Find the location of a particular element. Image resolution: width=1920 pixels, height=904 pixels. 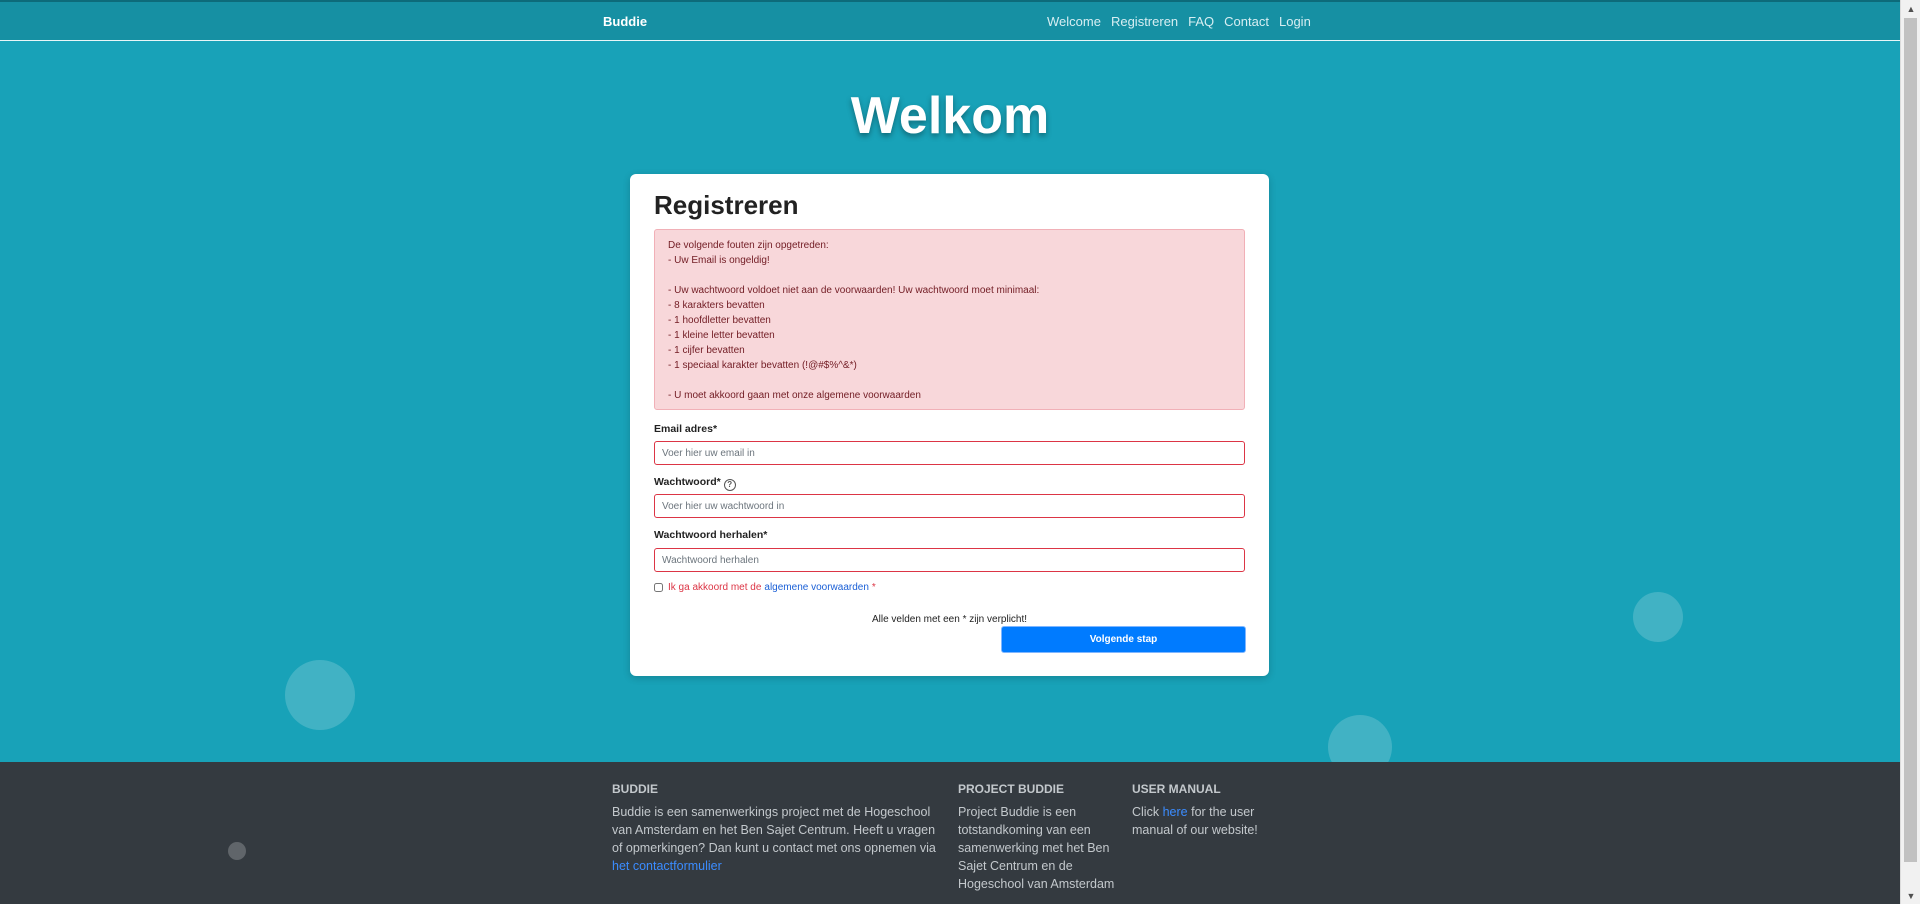

next-step-button: Volgende stap is located at coordinates (1123, 639).